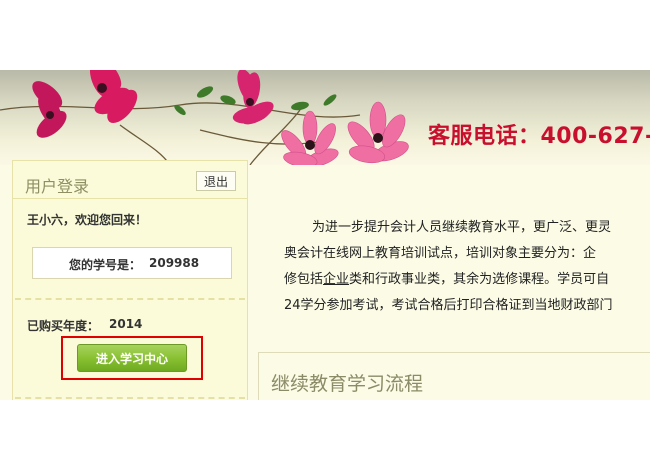  Describe the element at coordinates (130, 198) in the screenshot. I see `panel-divider` at that location.